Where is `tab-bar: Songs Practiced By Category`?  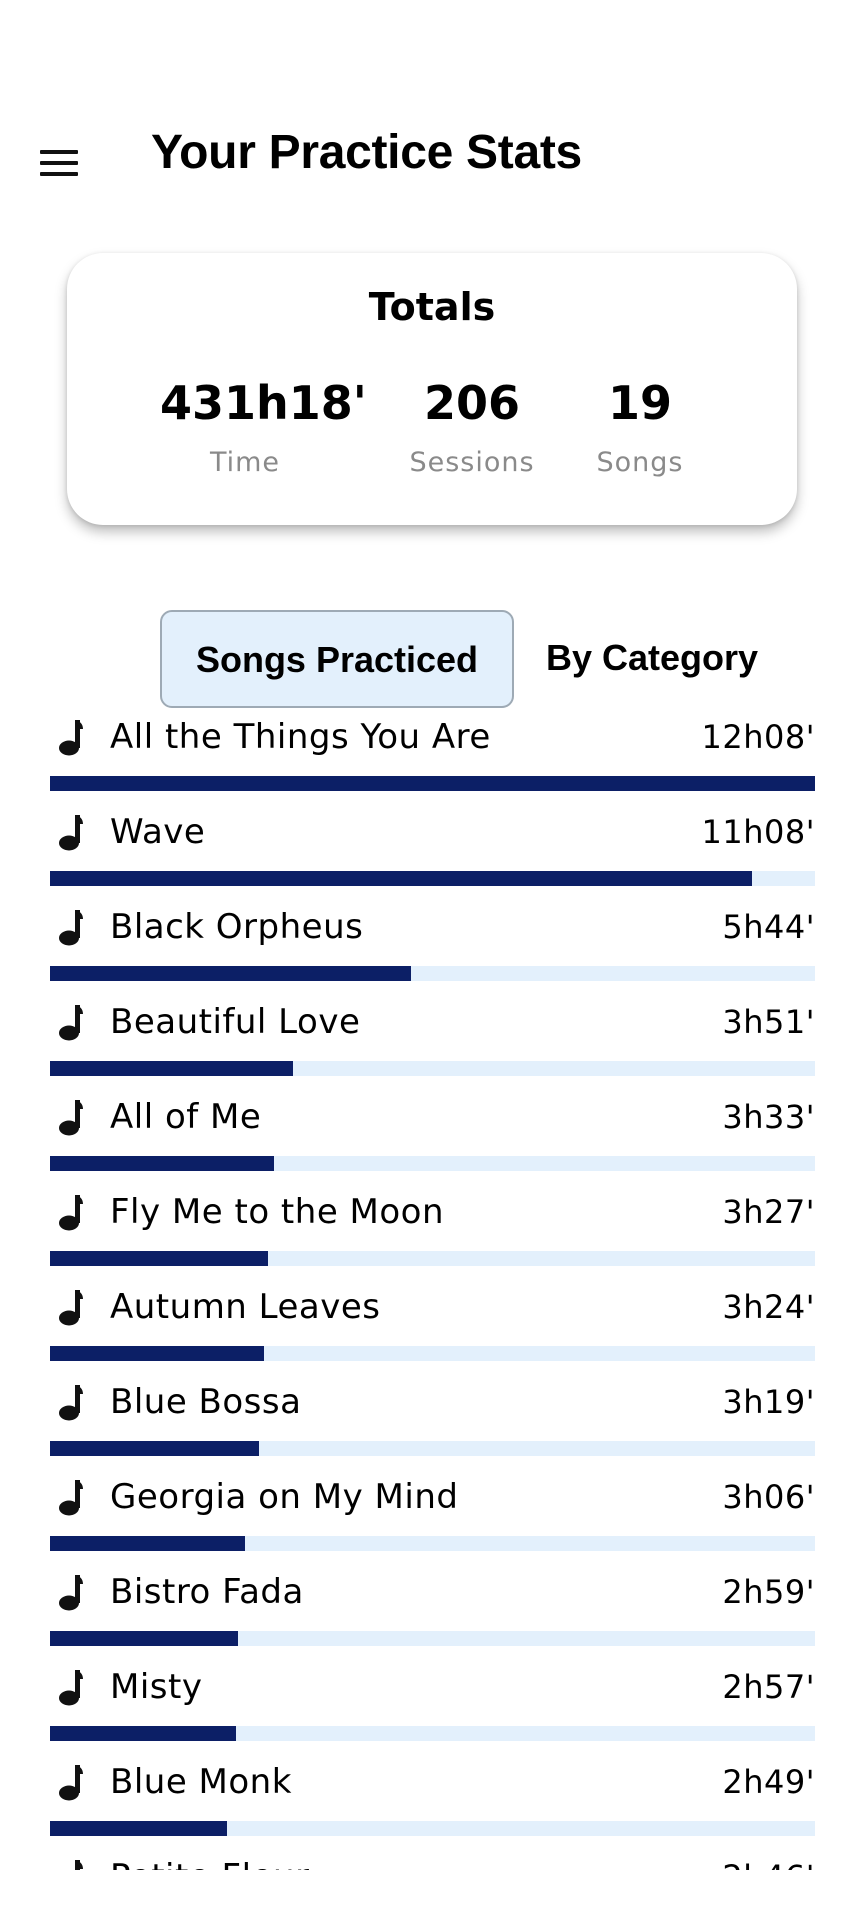 tab-bar: Songs Practiced By Category is located at coordinates (432, 660).